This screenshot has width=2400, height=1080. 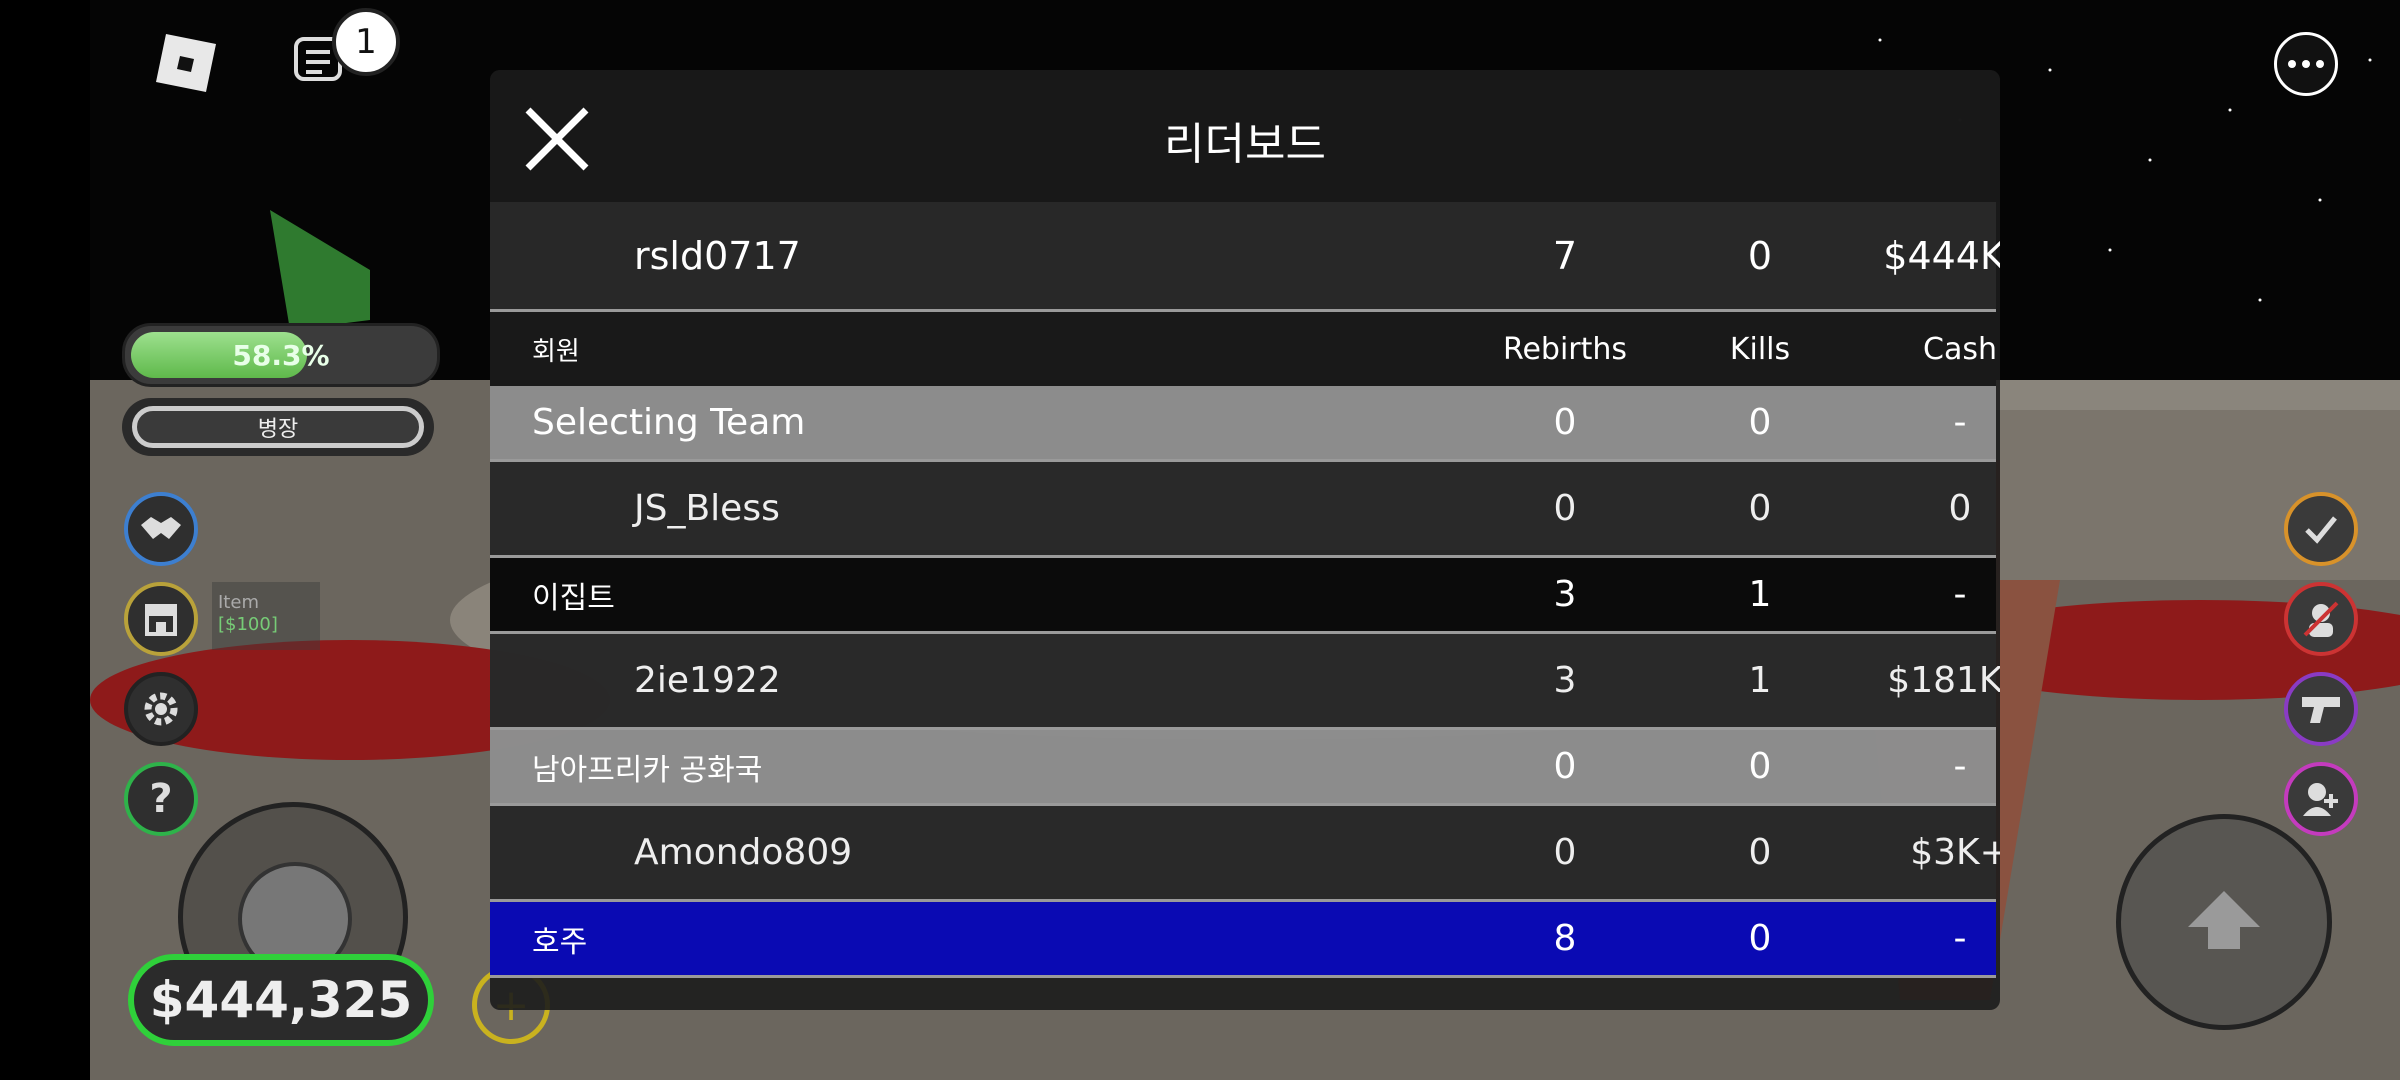 I want to click on cash-display: $444,325, so click(x=281, y=1000).